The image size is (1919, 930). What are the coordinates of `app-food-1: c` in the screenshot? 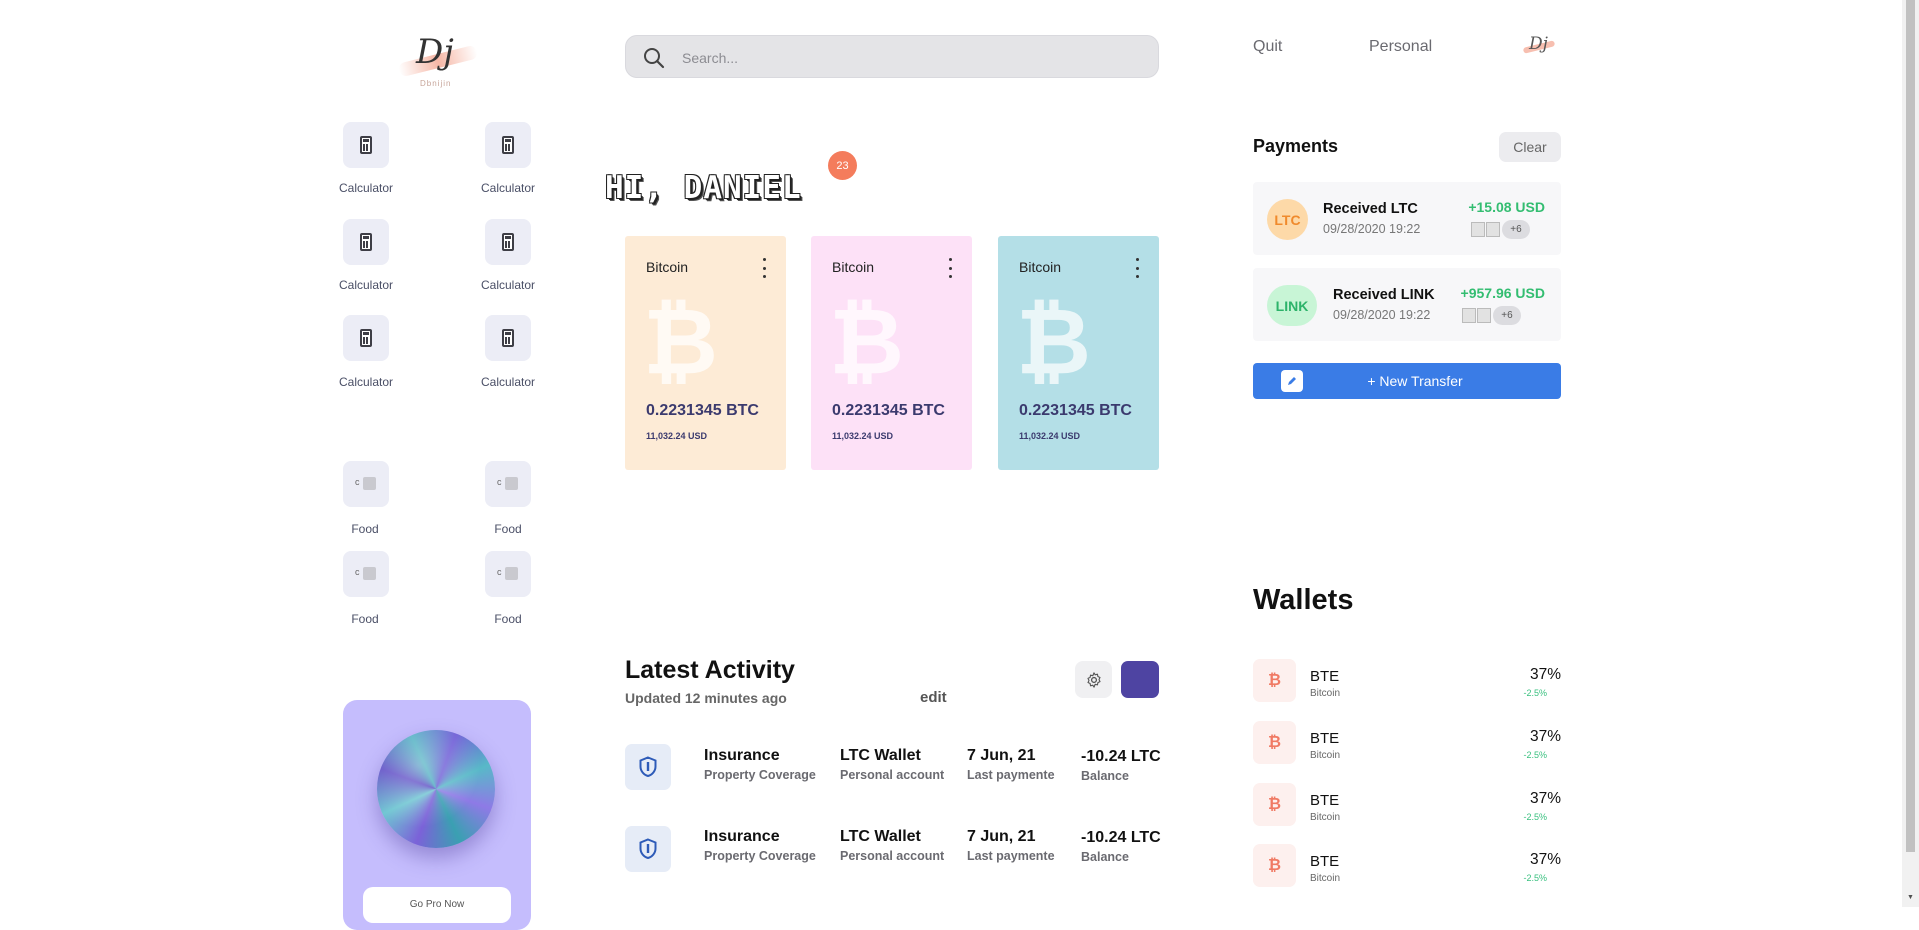 It's located at (366, 484).